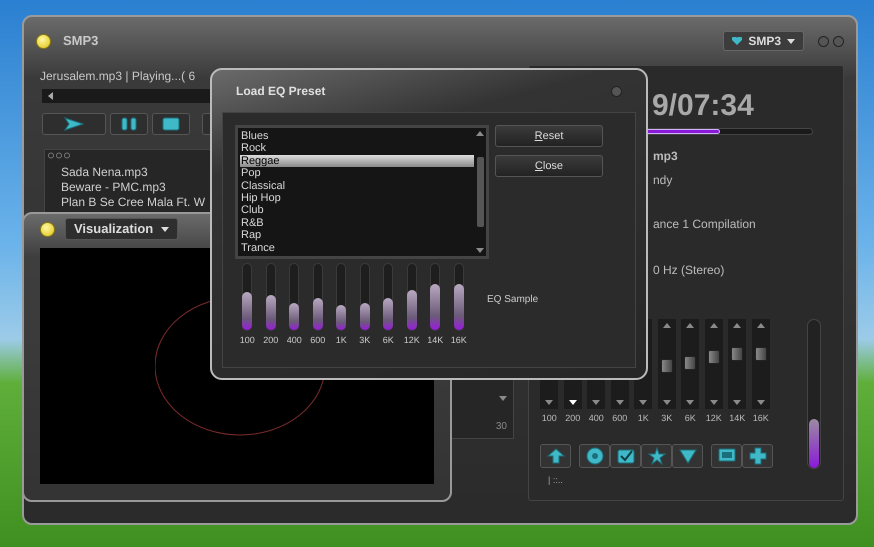 Image resolution: width=874 pixels, height=547 pixels. I want to click on play-button, so click(74, 124).